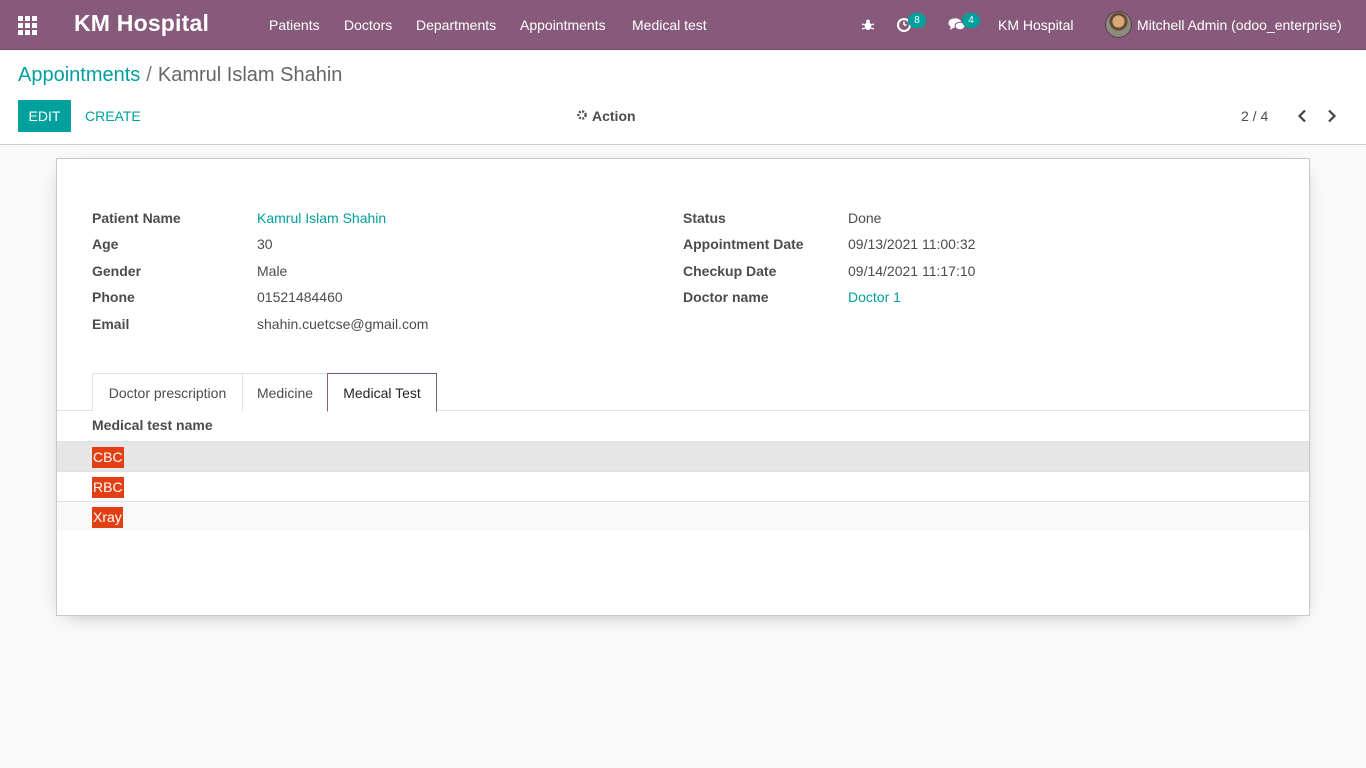 This screenshot has width=1366, height=768. What do you see at coordinates (874, 297) in the screenshot?
I see `doctor-name-link: Doctor 1` at bounding box center [874, 297].